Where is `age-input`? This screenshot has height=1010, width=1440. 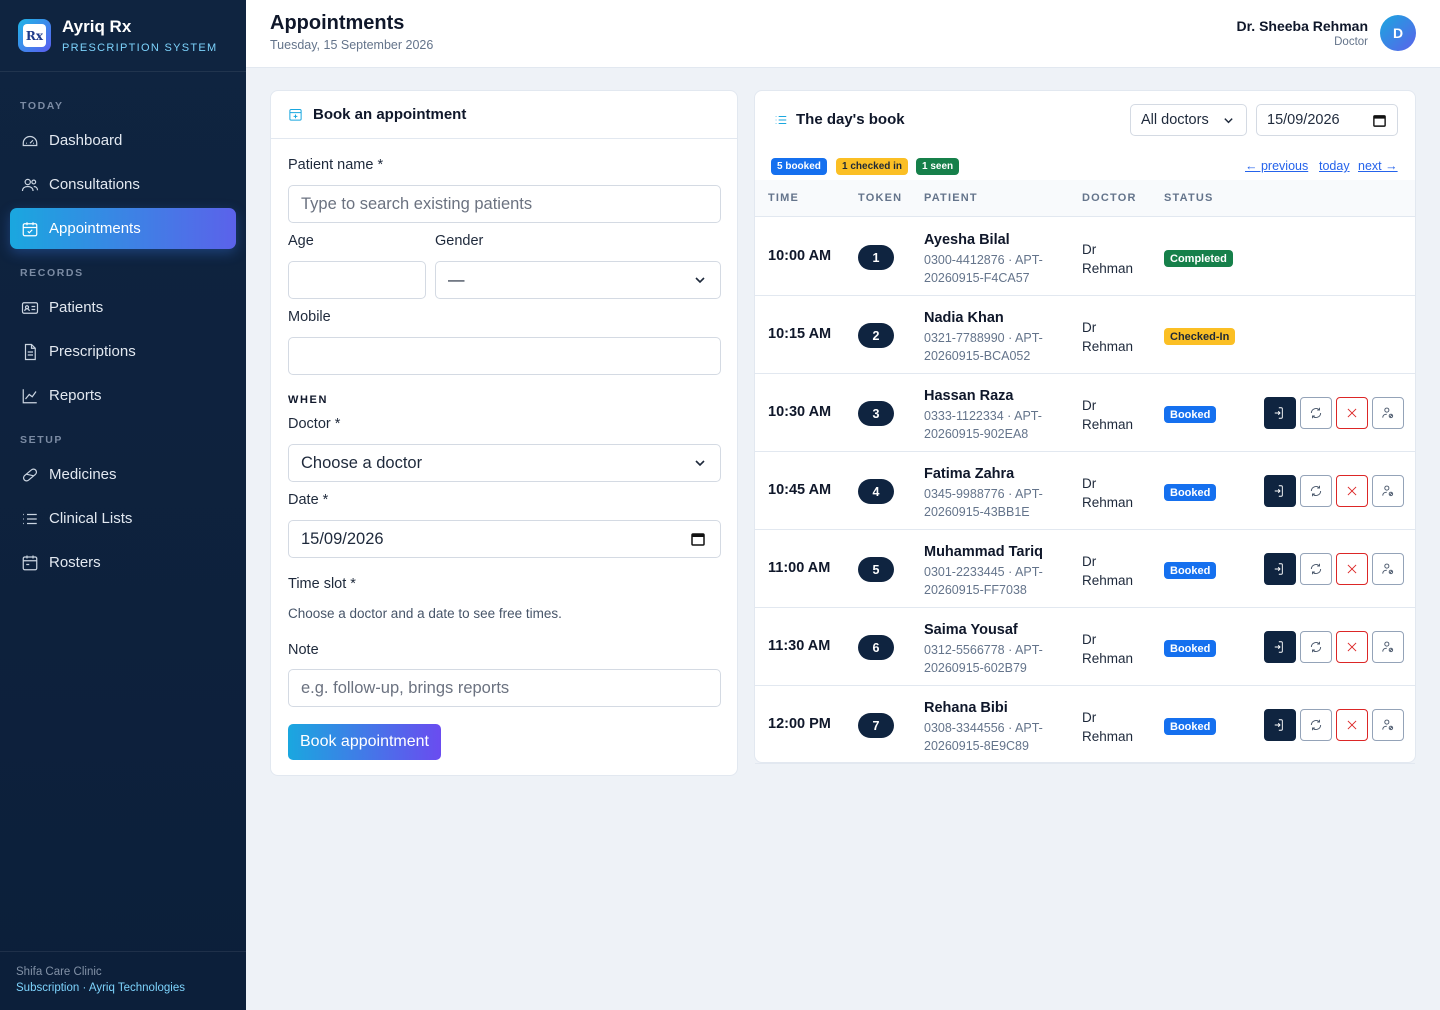
age-input is located at coordinates (357, 280).